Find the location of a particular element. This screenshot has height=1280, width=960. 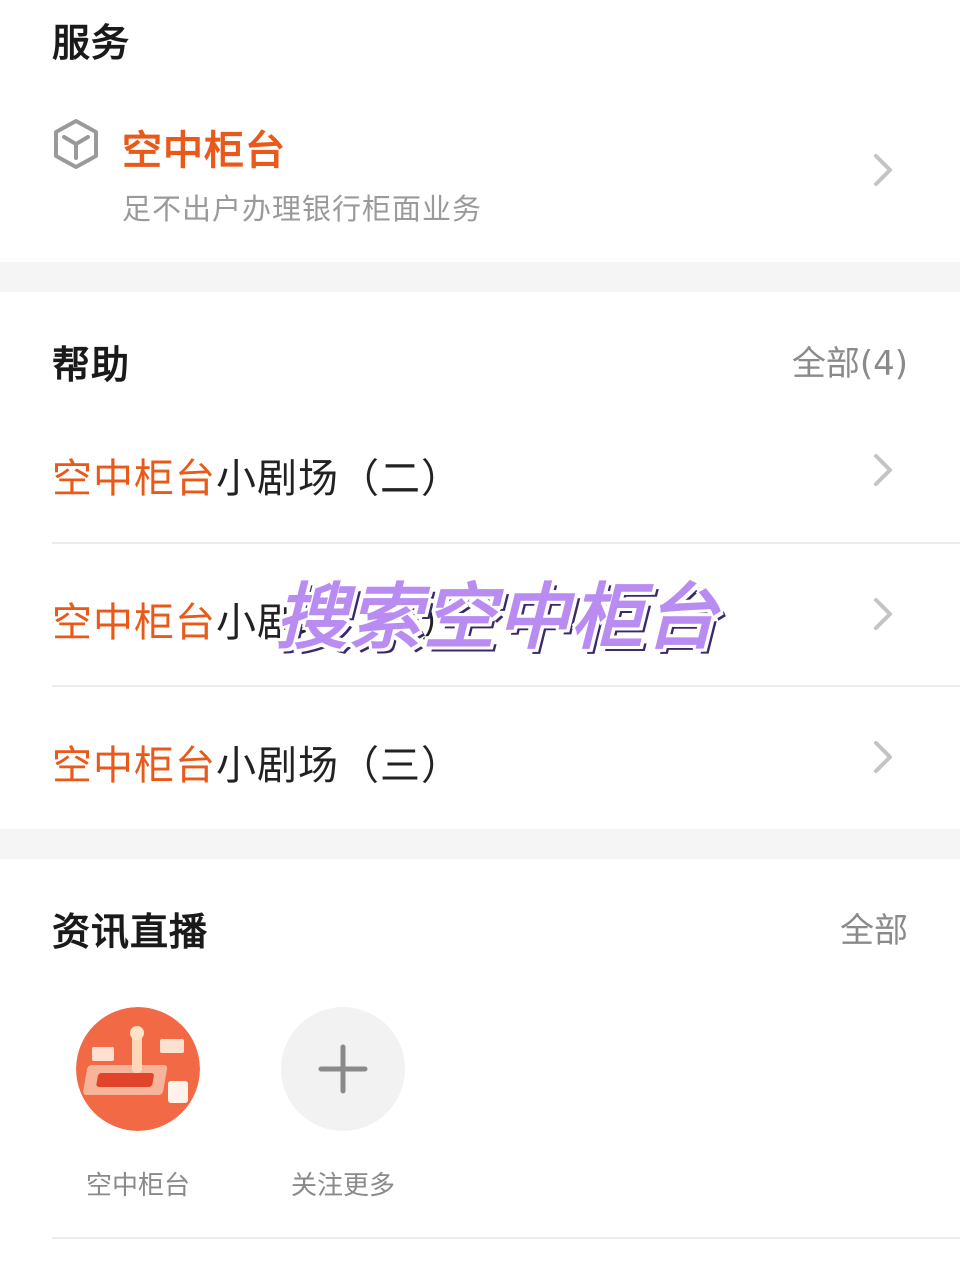

help-item-text: 空中柜台小剧场（三） is located at coordinates (257, 762).